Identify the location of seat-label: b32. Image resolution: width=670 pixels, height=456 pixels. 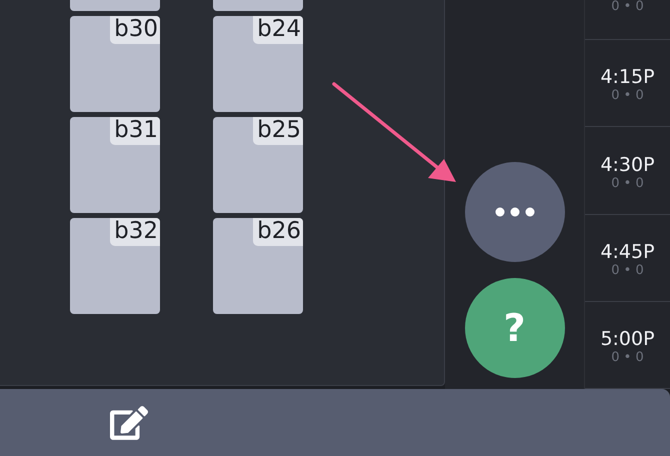
(135, 232).